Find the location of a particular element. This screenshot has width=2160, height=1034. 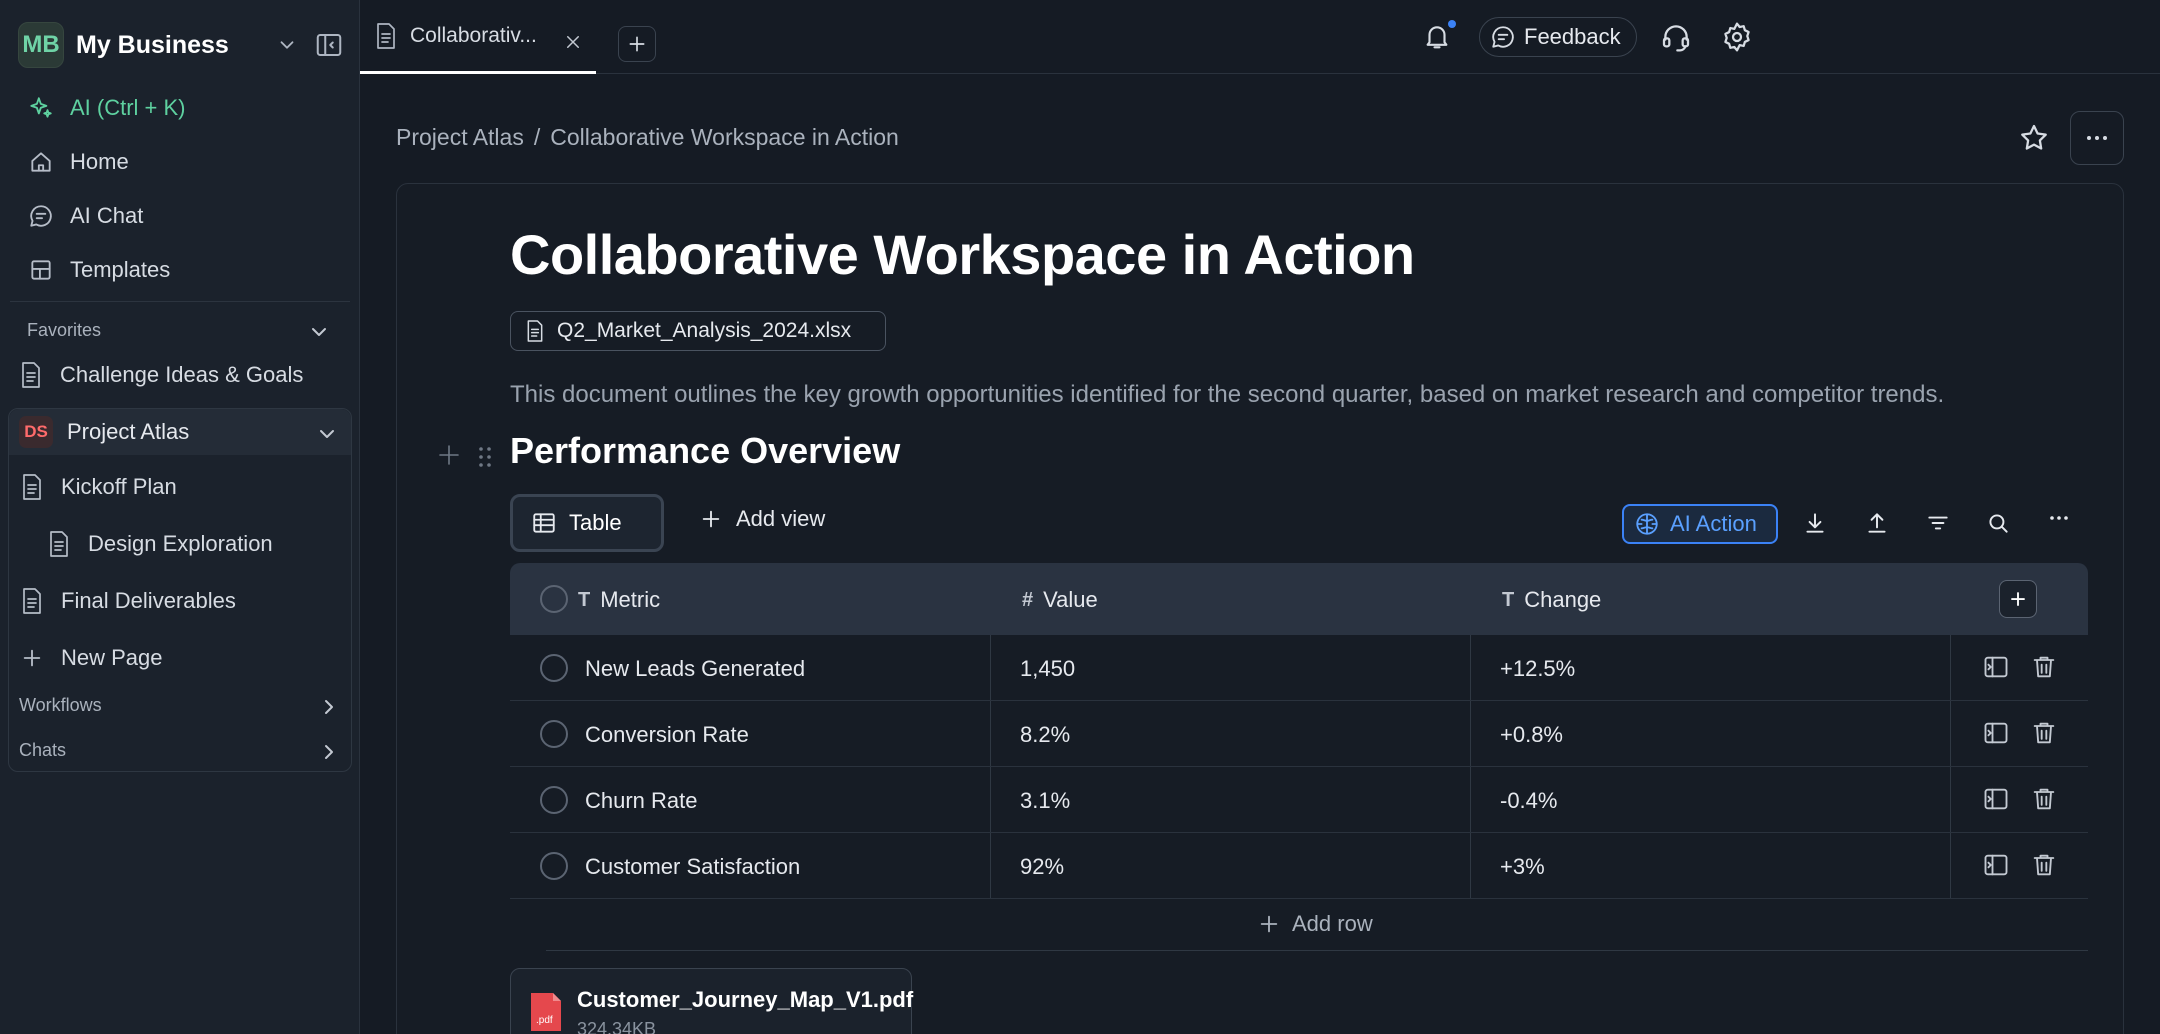

add-column-button is located at coordinates (2018, 599).